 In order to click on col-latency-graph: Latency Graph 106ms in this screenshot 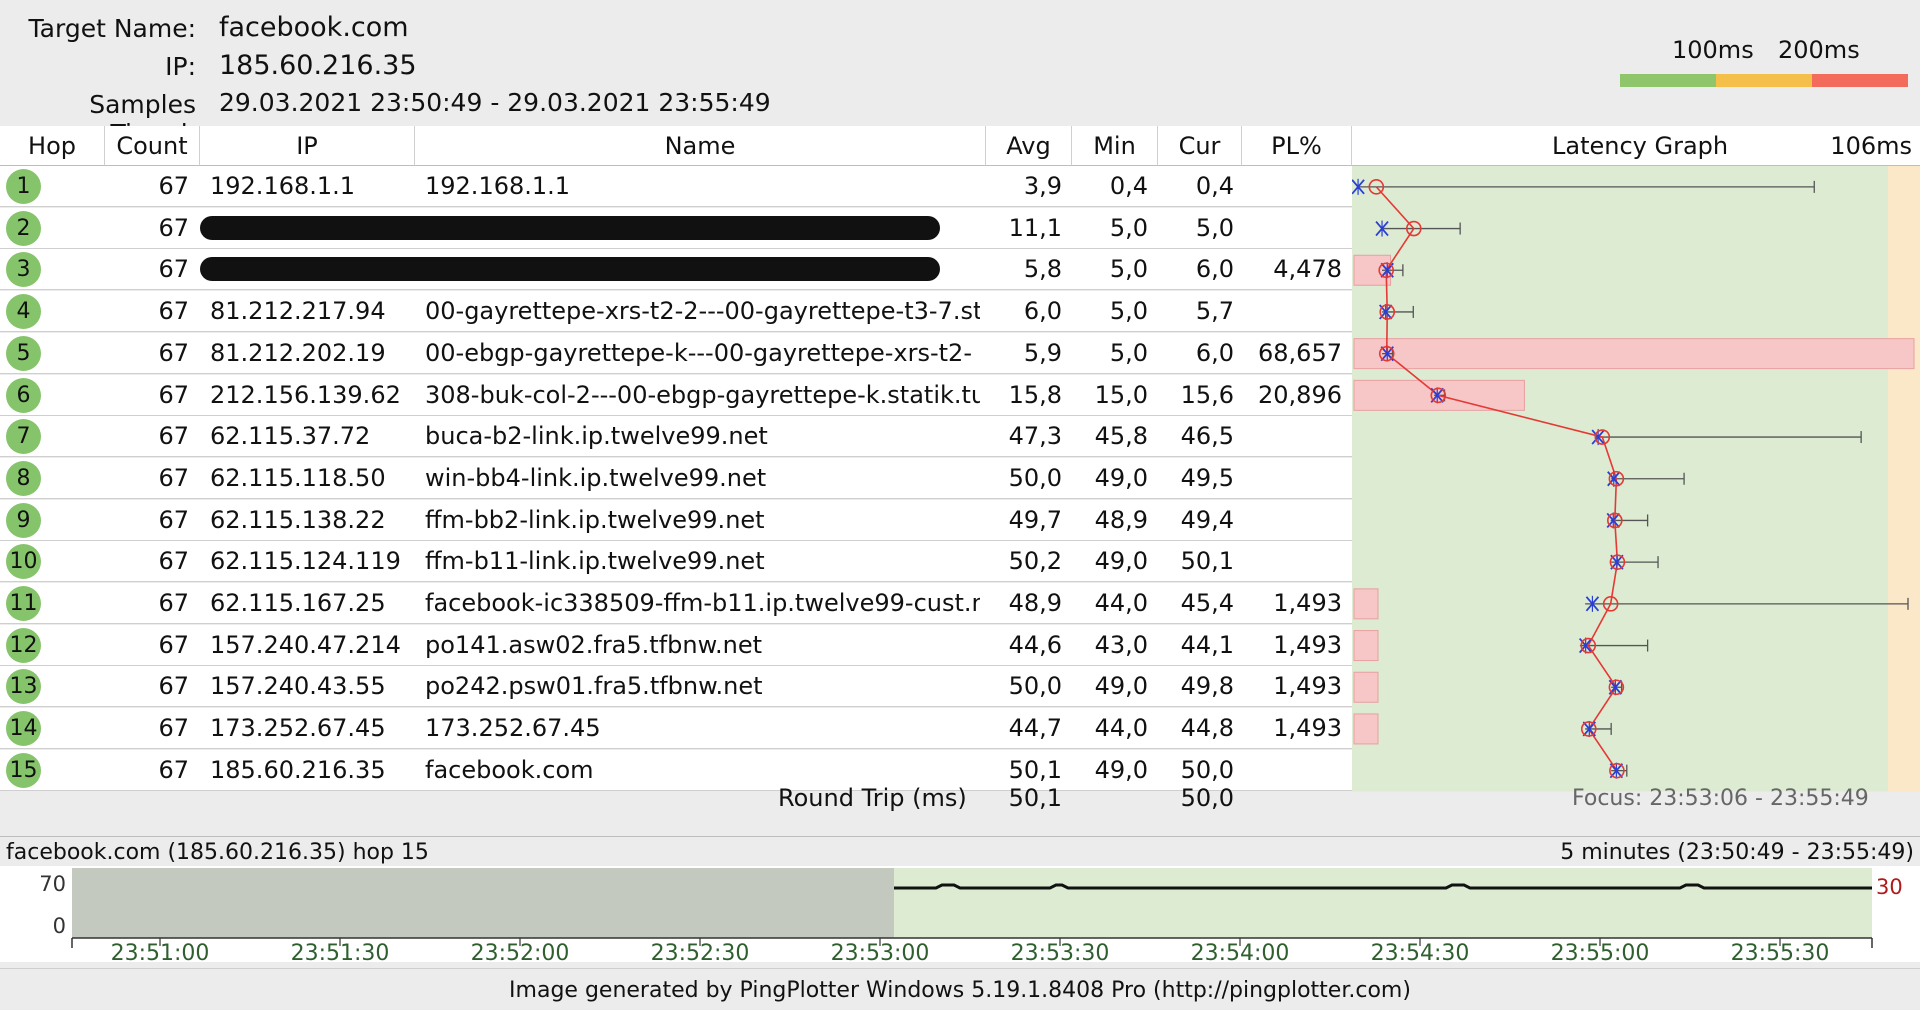, I will do `click(1636, 146)`.